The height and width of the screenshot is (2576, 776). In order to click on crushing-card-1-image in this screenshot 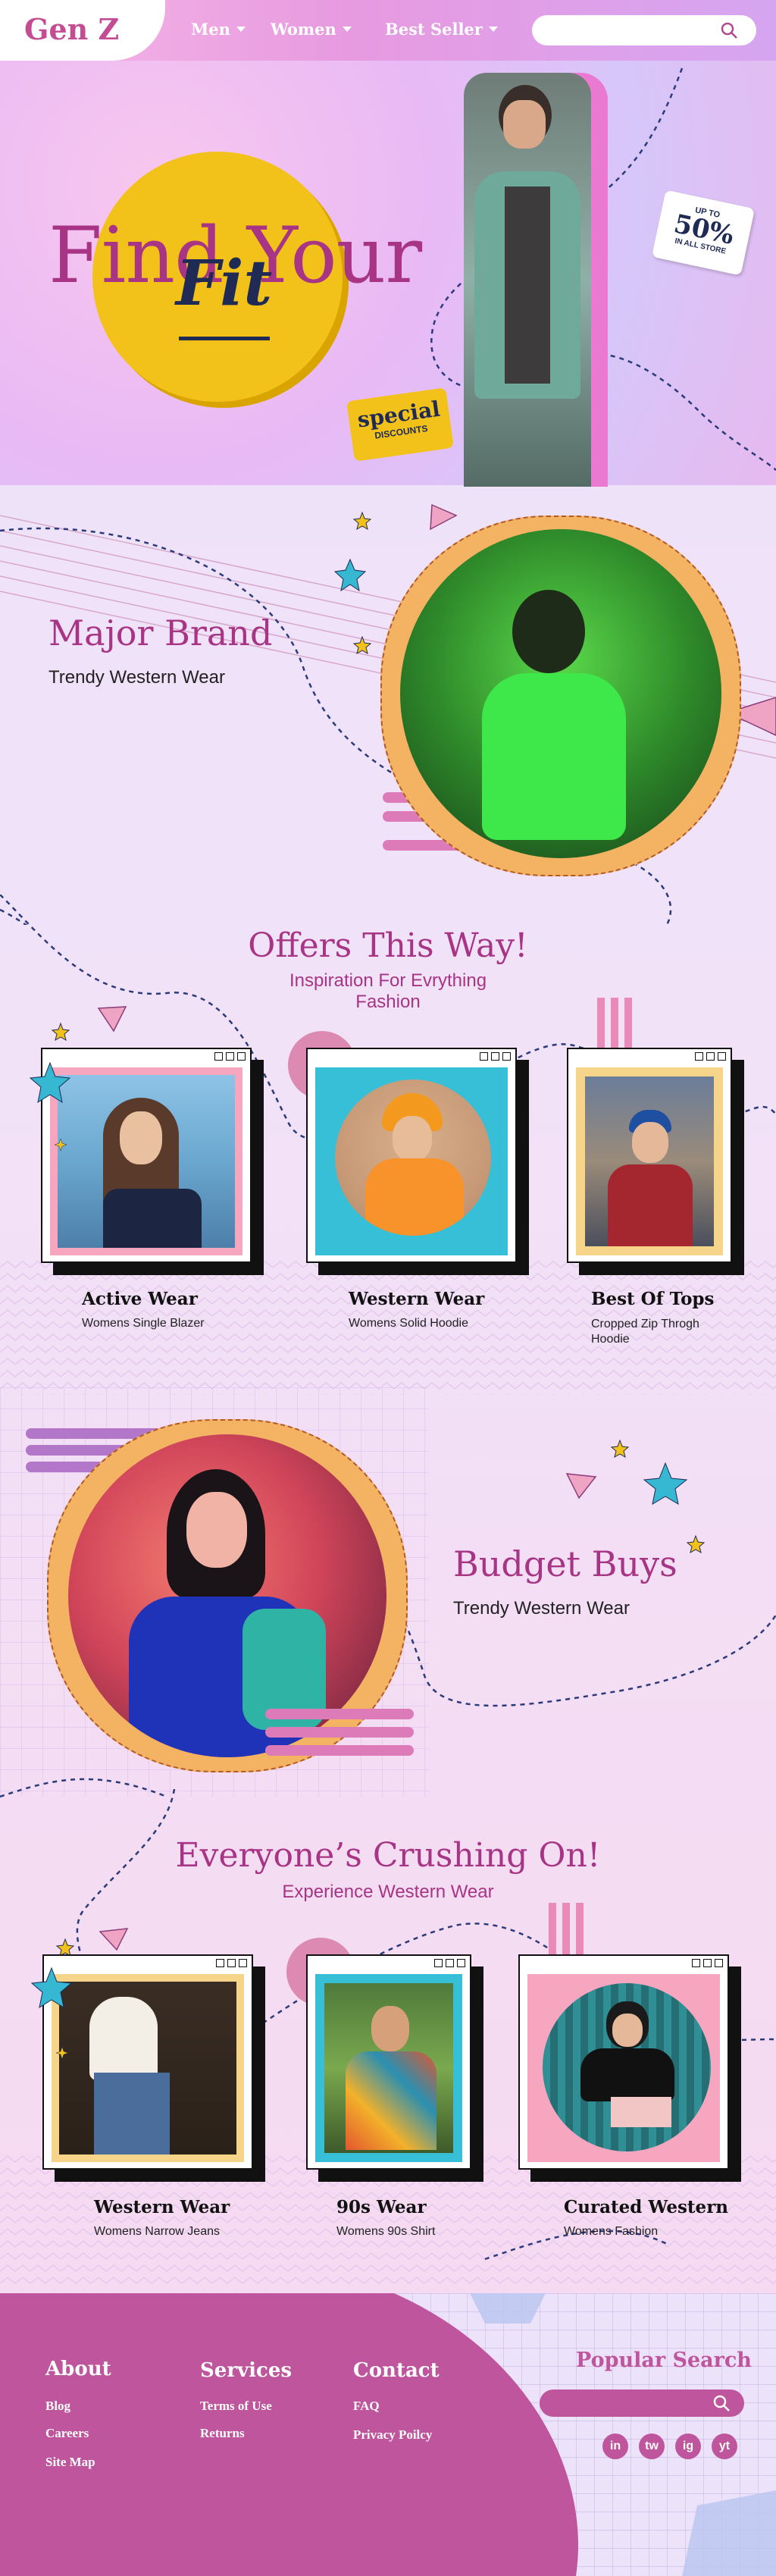, I will do `click(147, 2068)`.